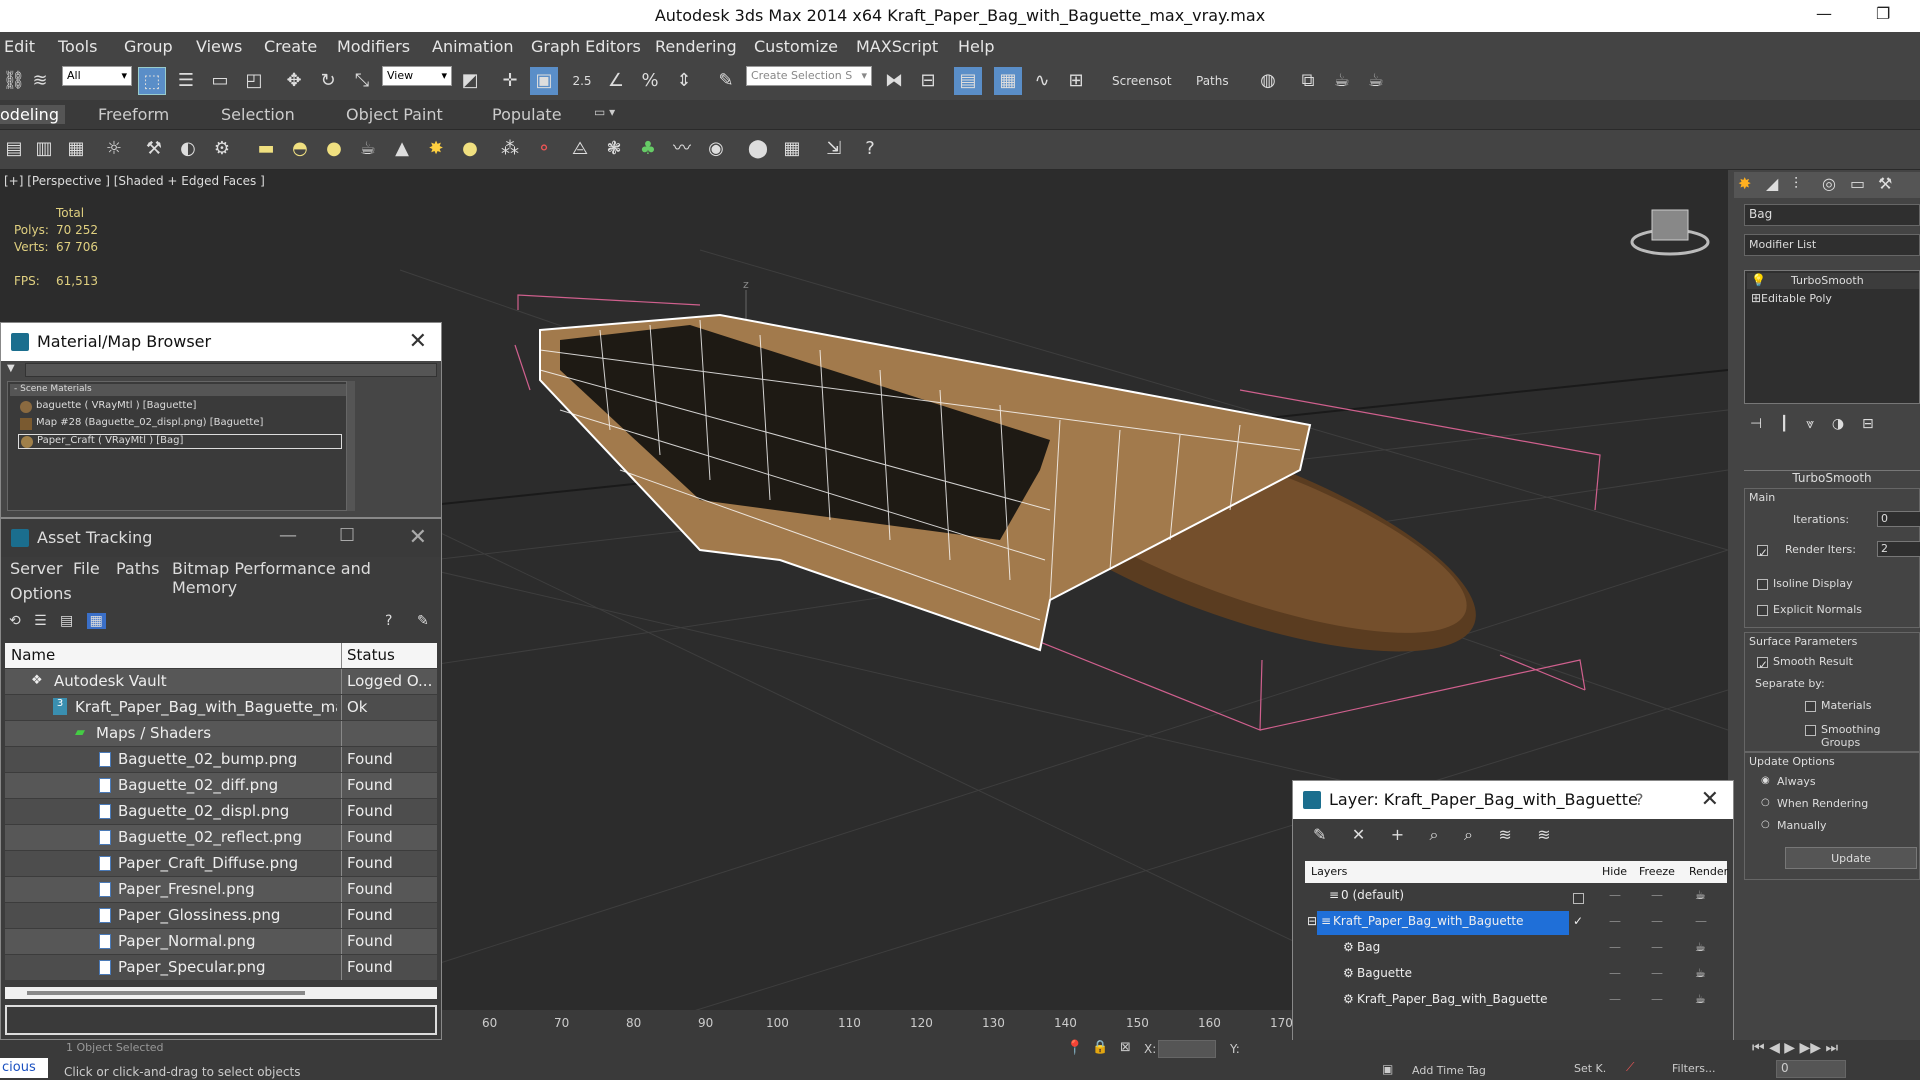 Image resolution: width=1920 pixels, height=1080 pixels. What do you see at coordinates (221, 759) in the screenshot?
I see `table-row: Baguette_02_bump.png Found` at bounding box center [221, 759].